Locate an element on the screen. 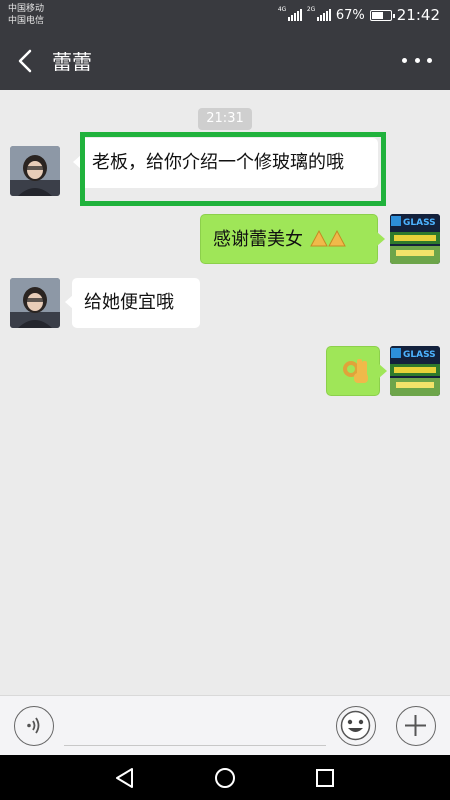  top-bar: 中国移动 中国电信 4G 2G 67% 21:42 蕾蕾 is located at coordinates (225, 45).